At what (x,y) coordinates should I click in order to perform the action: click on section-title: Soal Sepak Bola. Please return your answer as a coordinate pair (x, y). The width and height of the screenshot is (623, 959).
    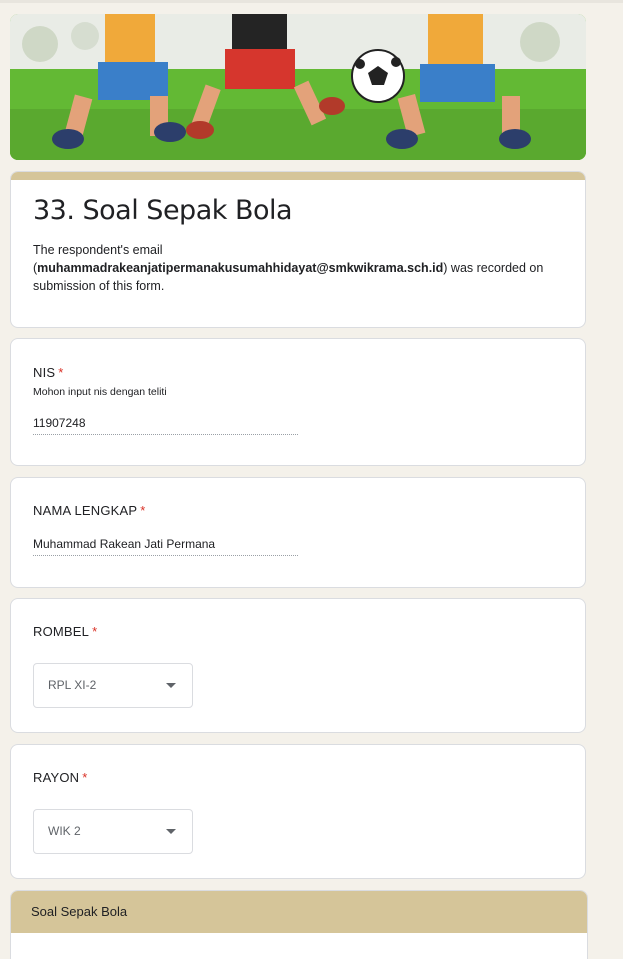
    Looking at the image, I should click on (299, 912).